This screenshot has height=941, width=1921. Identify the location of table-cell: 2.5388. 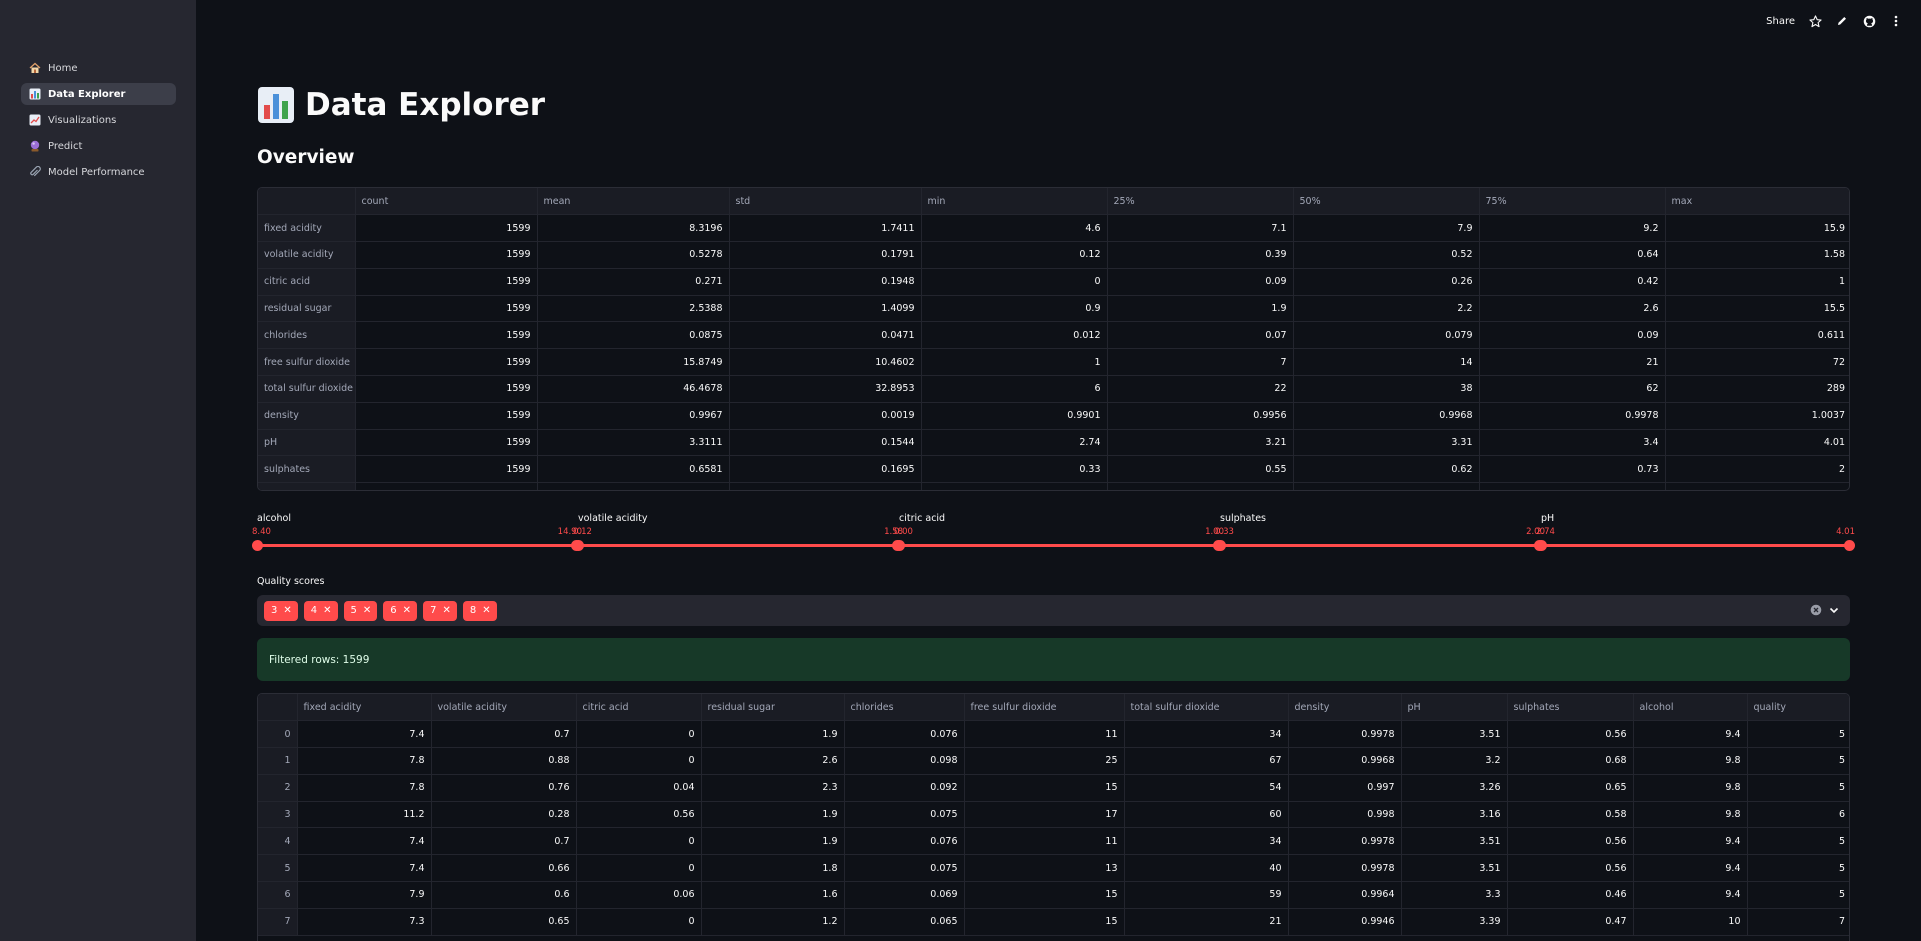
(633, 309).